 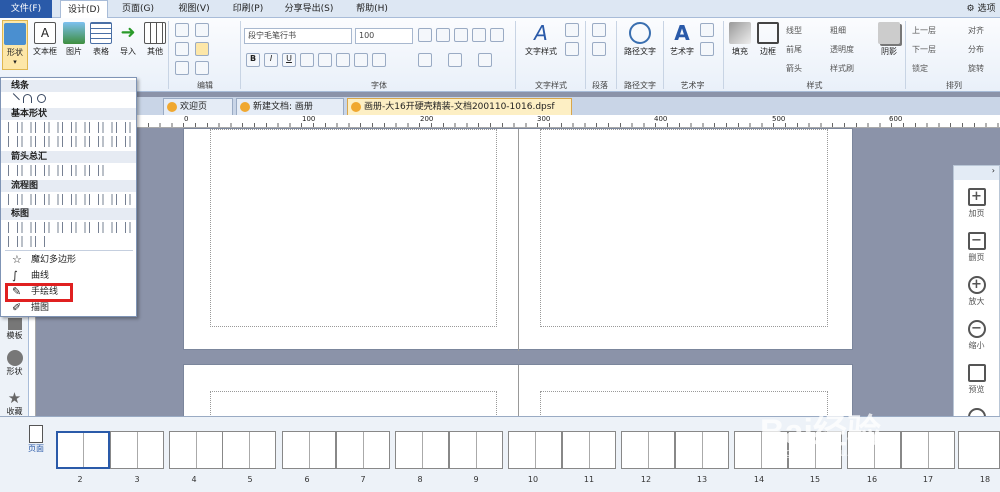 What do you see at coordinates (976, 381) in the screenshot?
I see `preview-button: 预览` at bounding box center [976, 381].